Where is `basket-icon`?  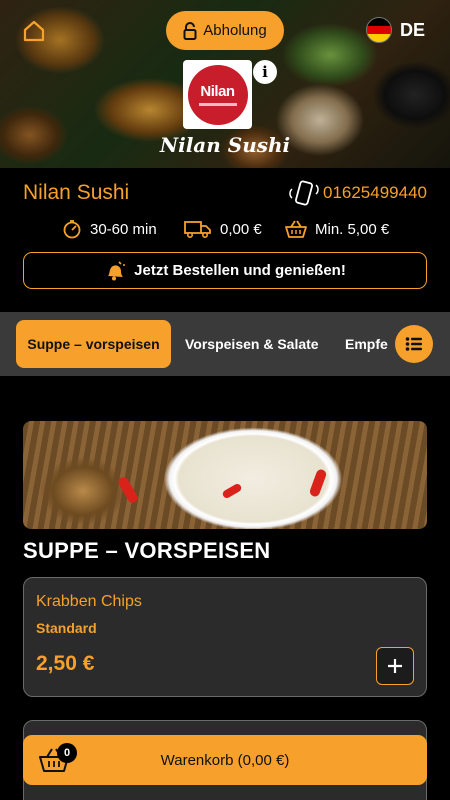 basket-icon is located at coordinates (296, 229).